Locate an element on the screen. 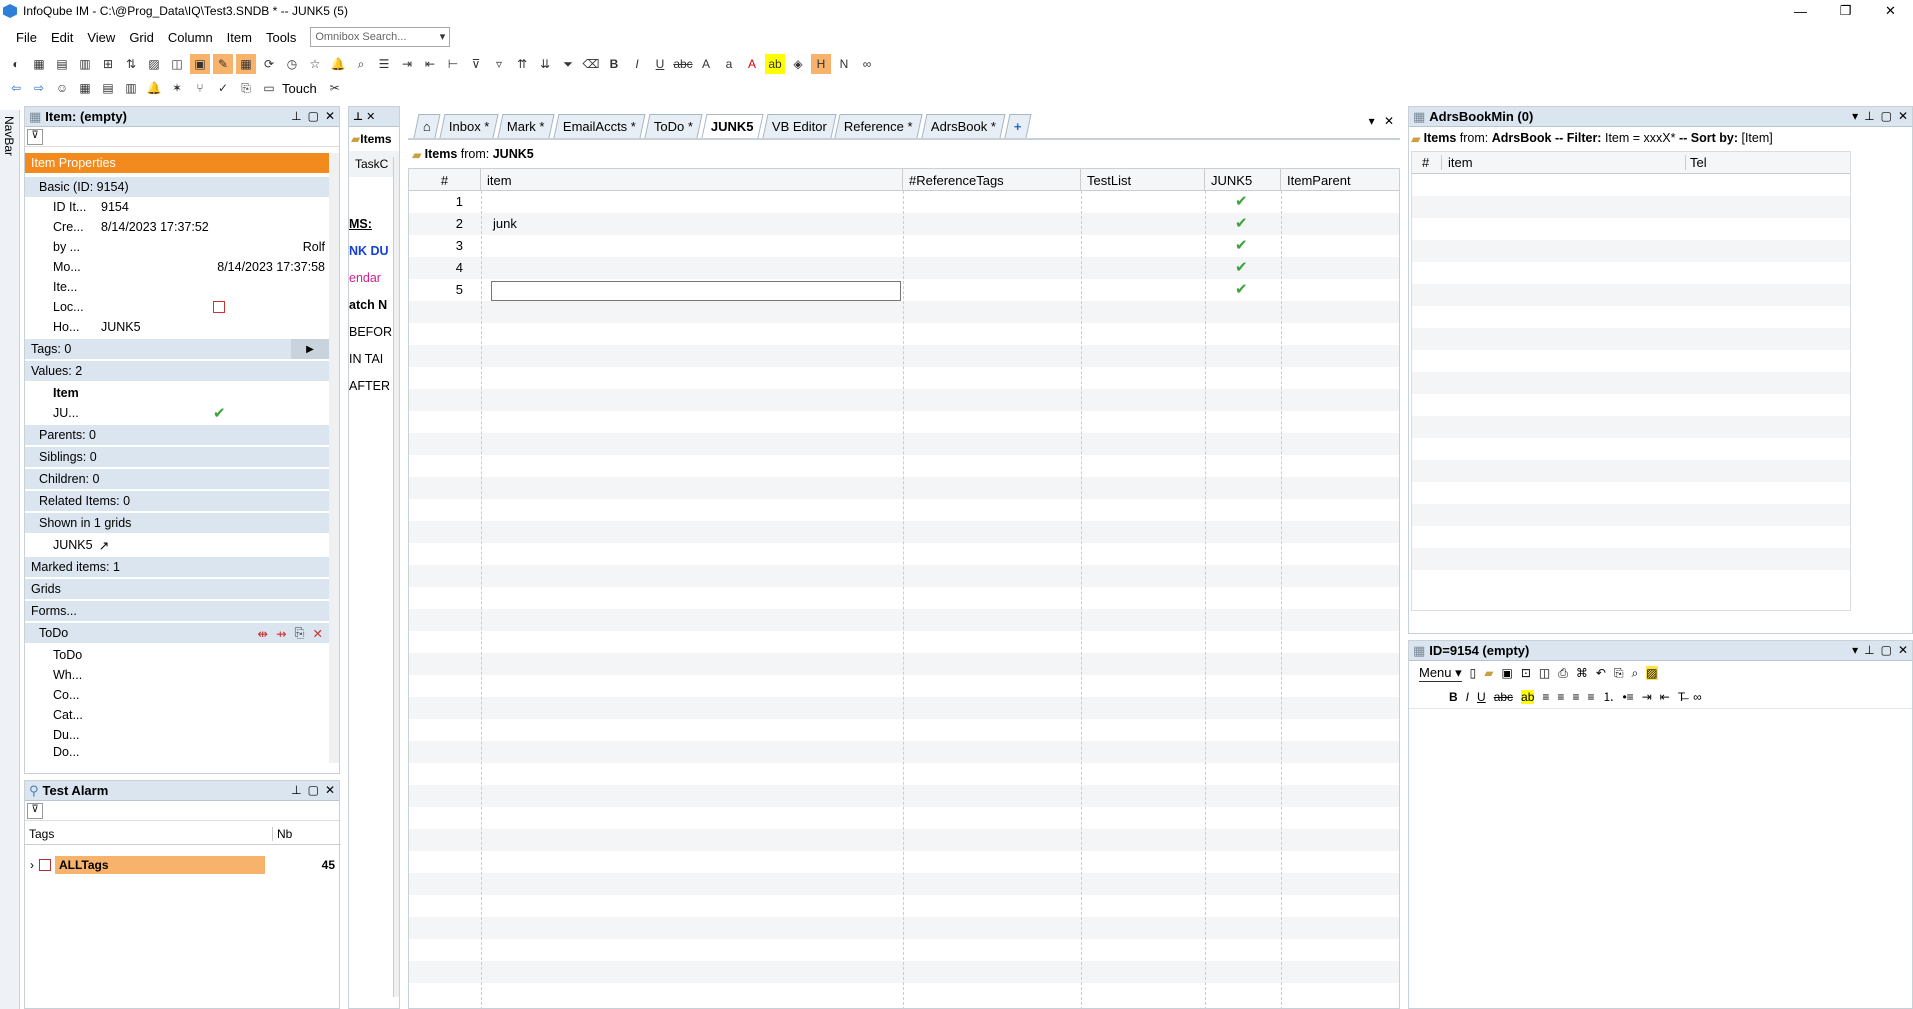 The height and width of the screenshot is (1009, 1913). bold-icon: B is located at coordinates (1453, 697).